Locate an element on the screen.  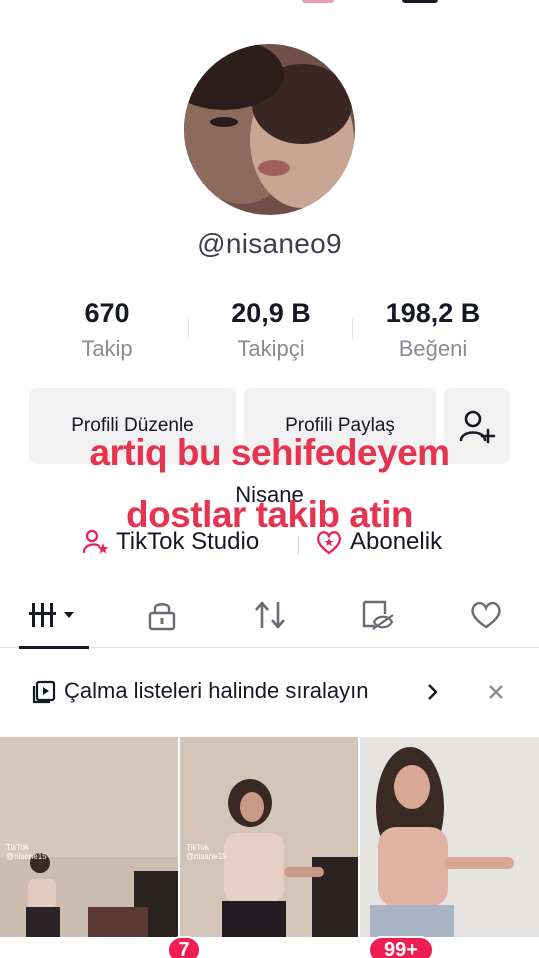
top-tab-stub-left is located at coordinates (318, 1).